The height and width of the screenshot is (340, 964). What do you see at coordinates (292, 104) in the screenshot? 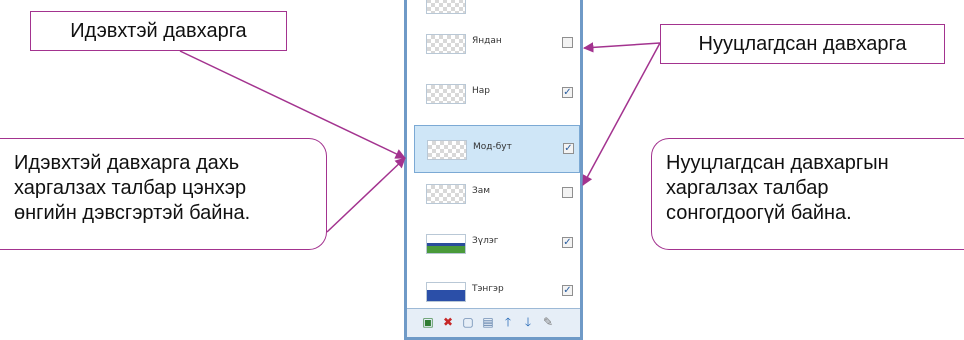
I see `arrow-active-layer` at bounding box center [292, 104].